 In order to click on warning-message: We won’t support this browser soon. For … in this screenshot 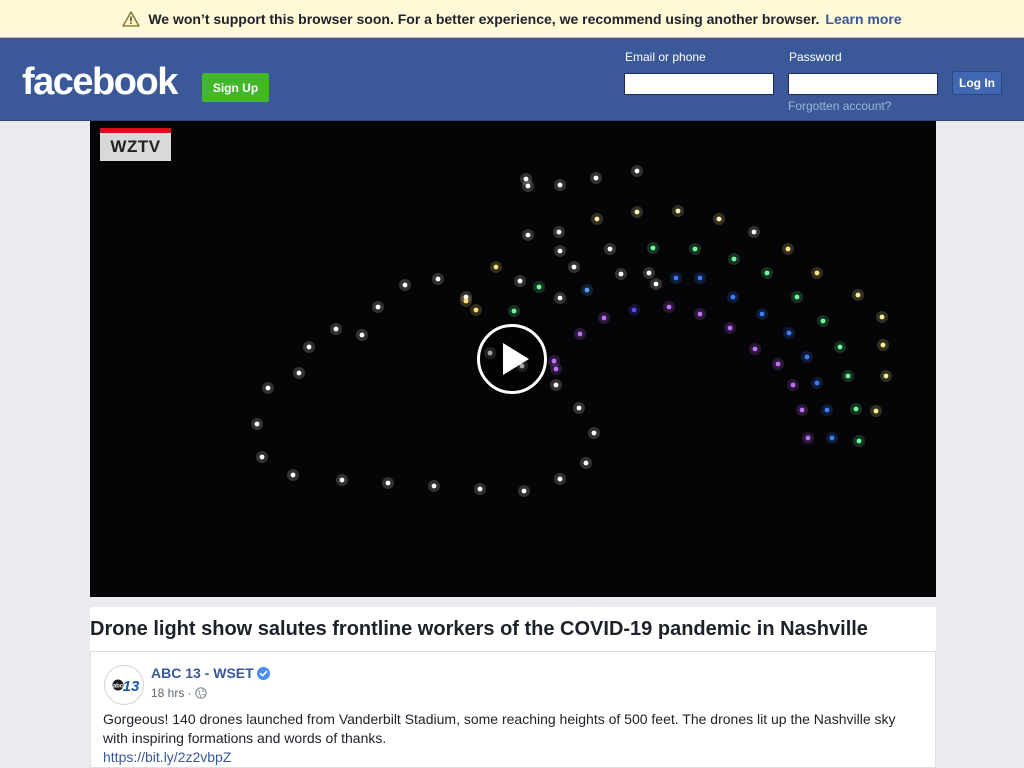, I will do `click(484, 18)`.